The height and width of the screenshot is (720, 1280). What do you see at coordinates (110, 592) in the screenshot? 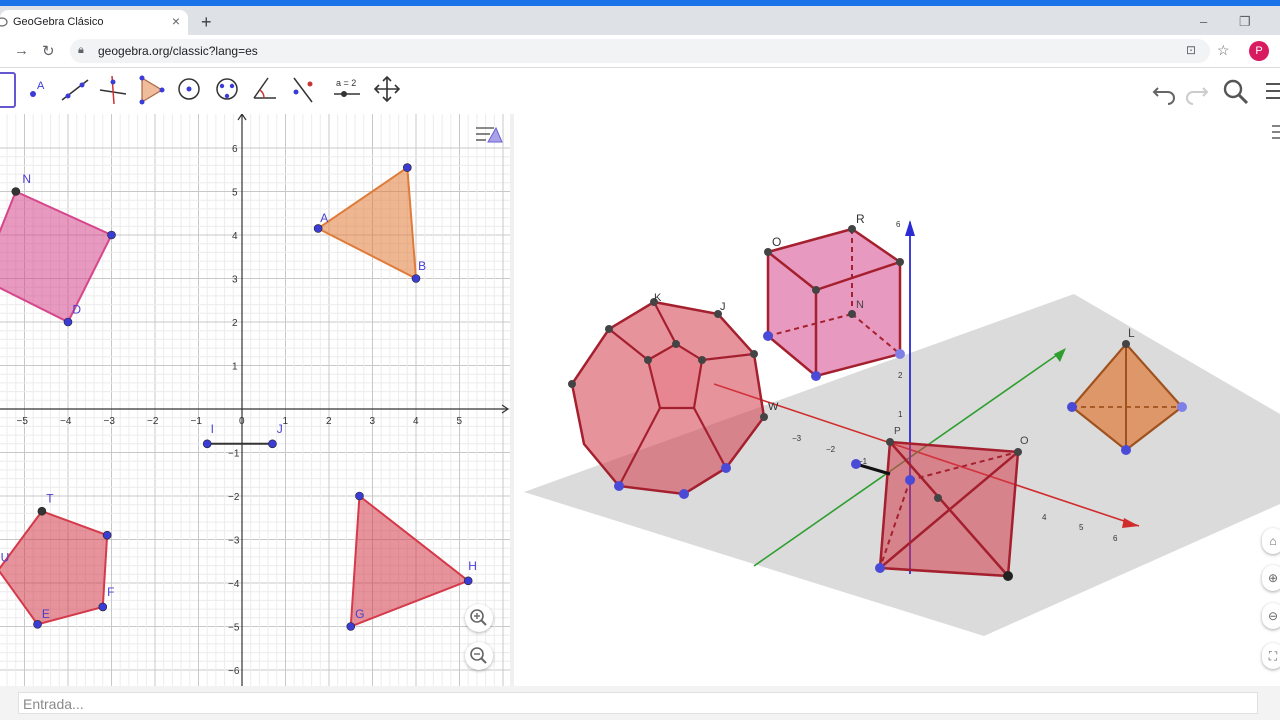
I see `label-f: F` at bounding box center [110, 592].